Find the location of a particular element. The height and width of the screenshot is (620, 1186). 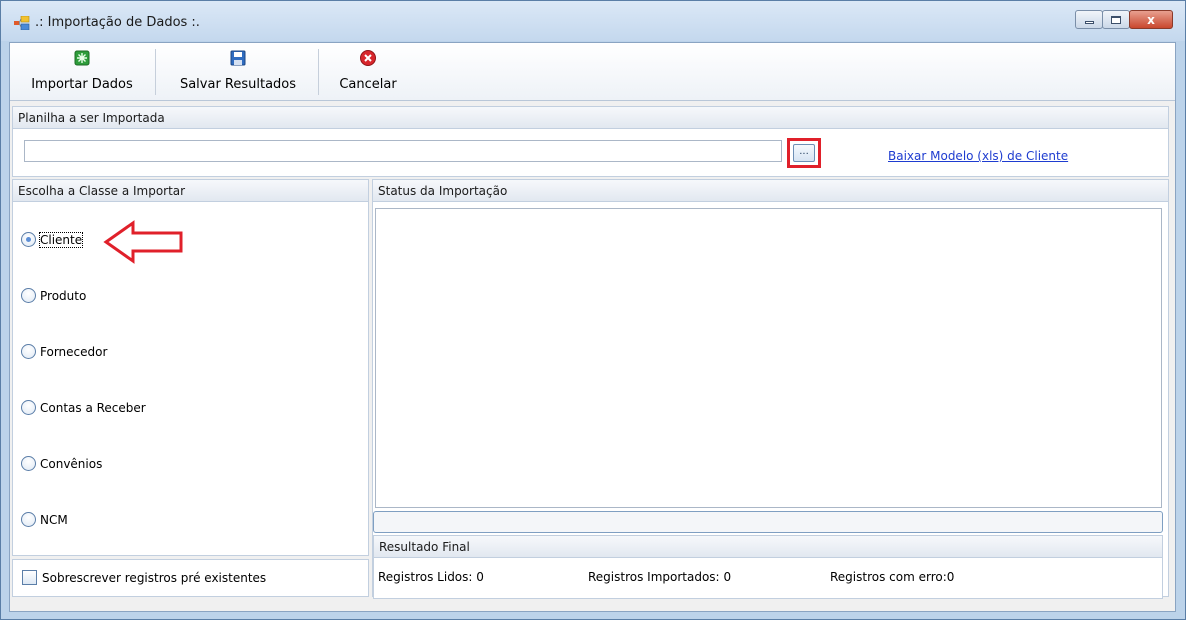

radio-label: Fornecedor is located at coordinates (74, 351).